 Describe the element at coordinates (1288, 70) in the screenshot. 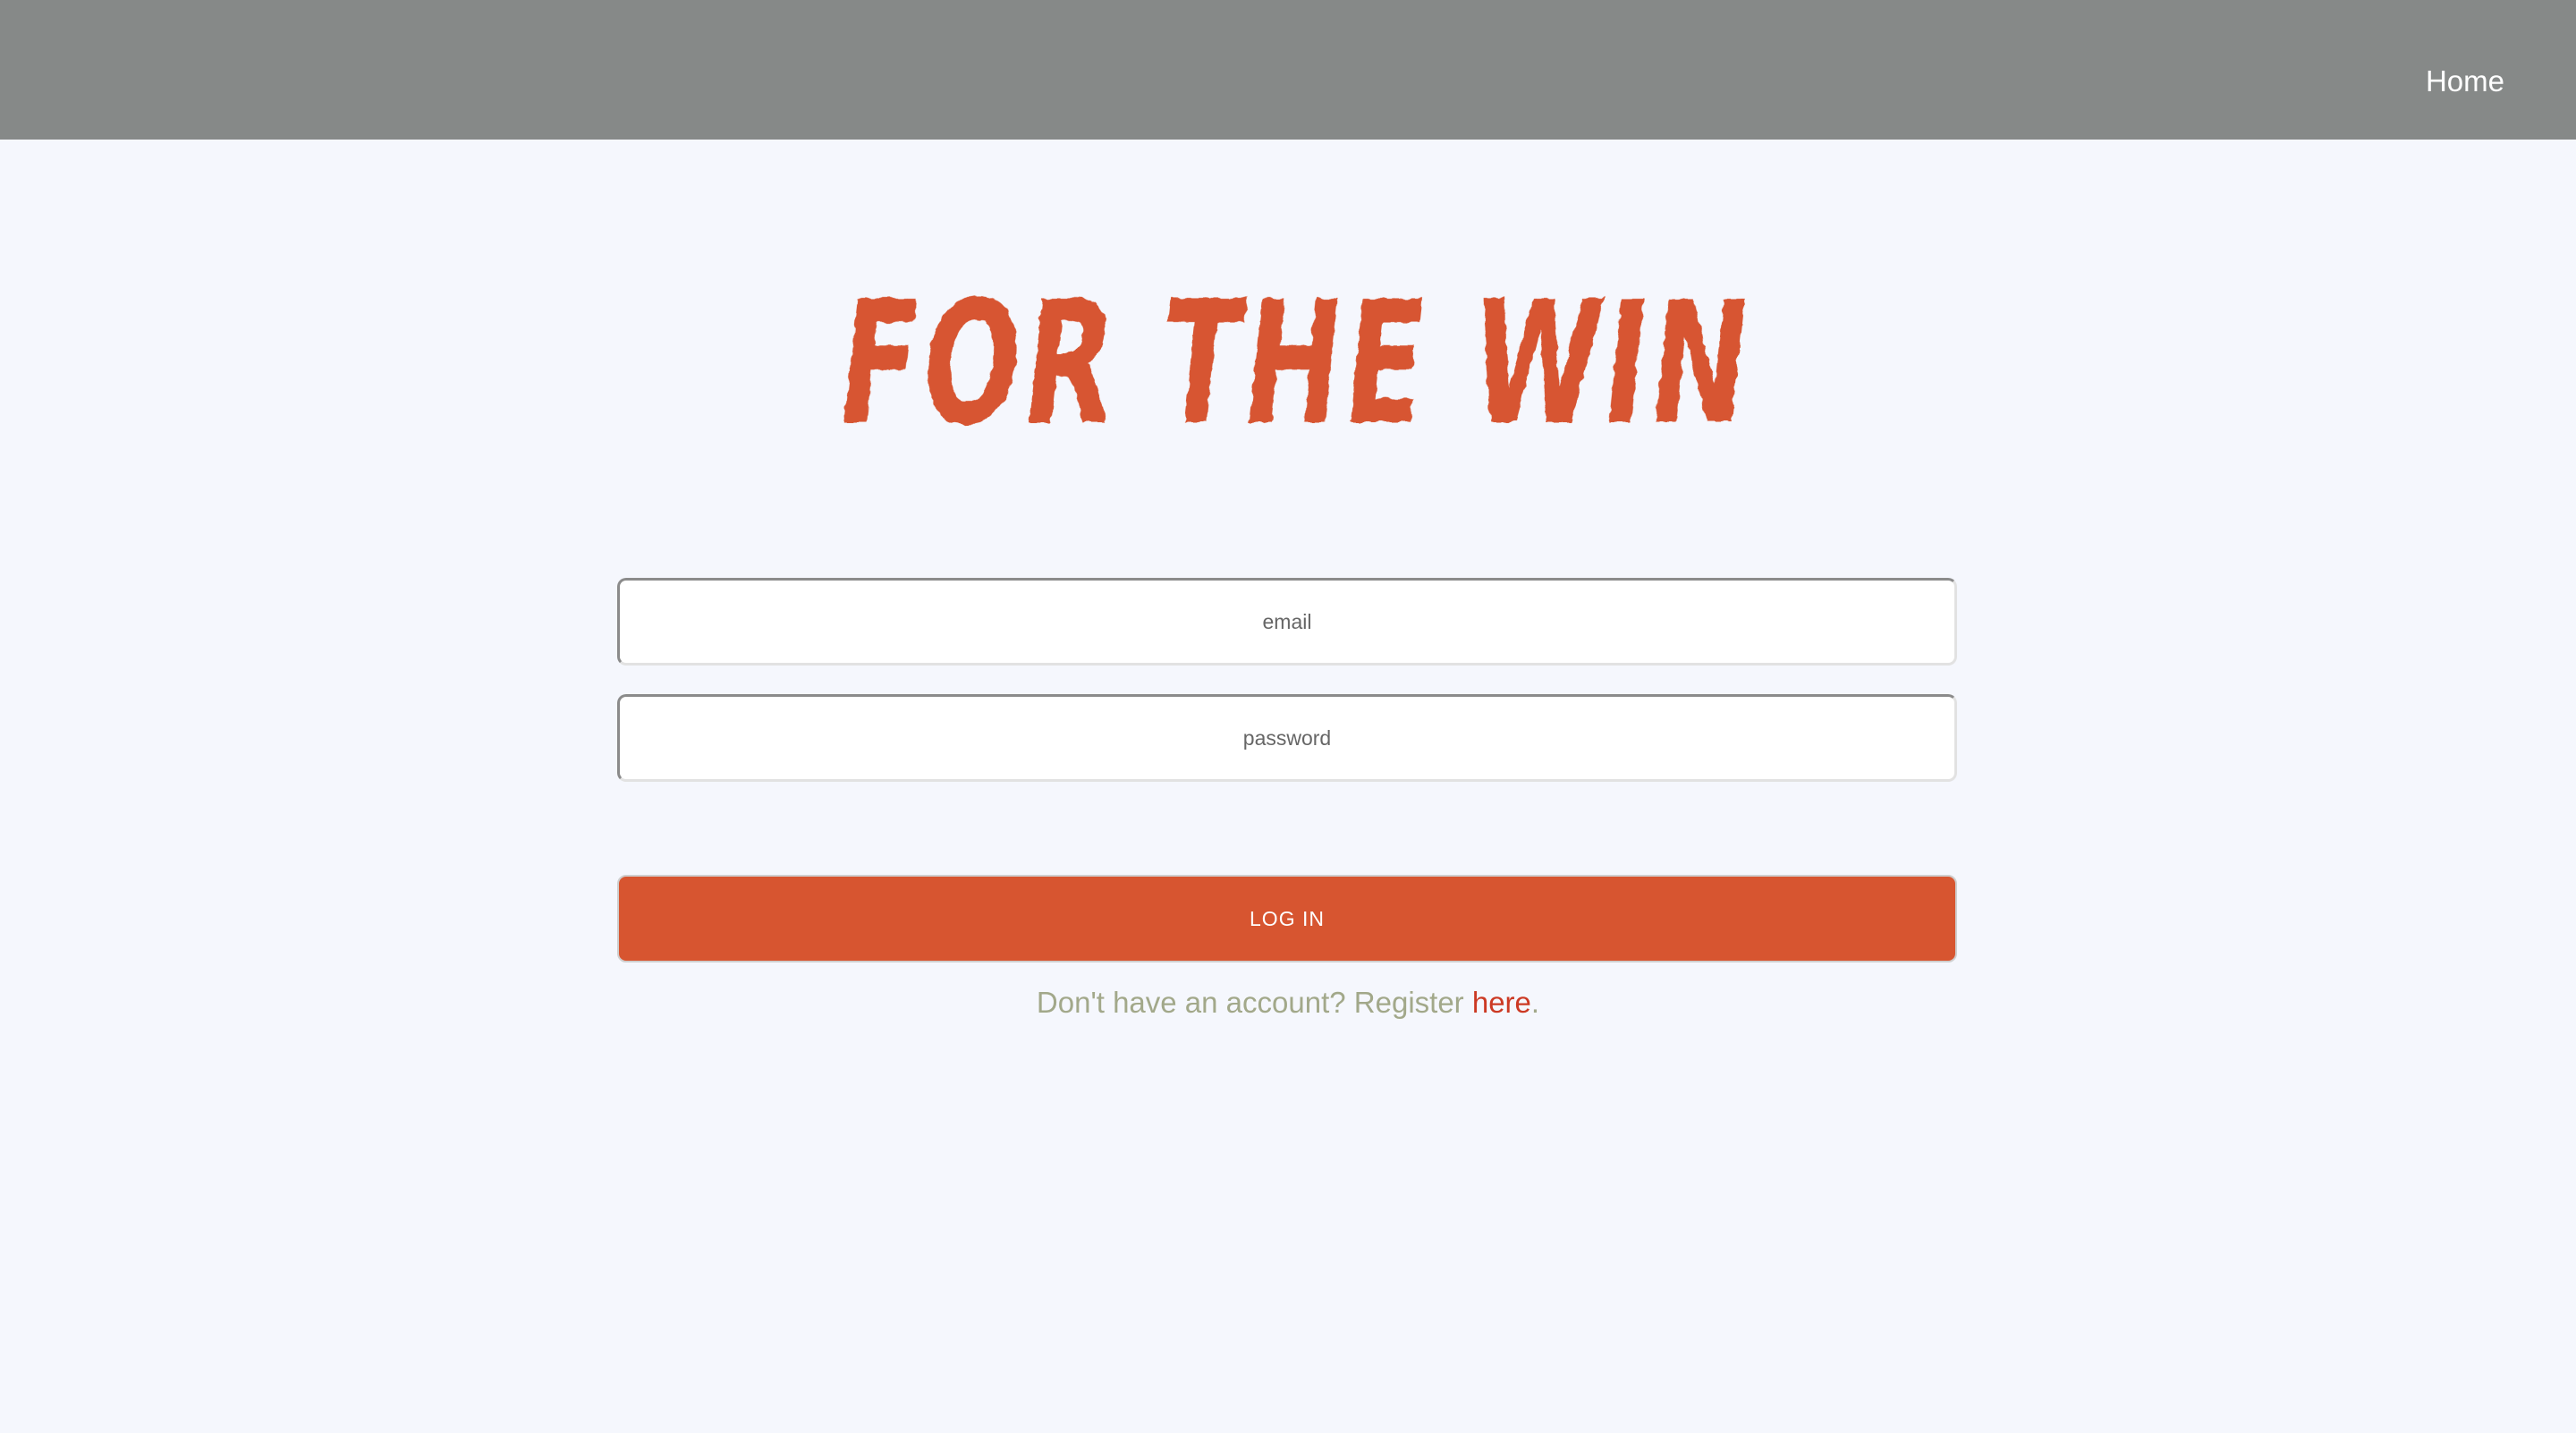

I see `top-nav-bar: Home` at that location.